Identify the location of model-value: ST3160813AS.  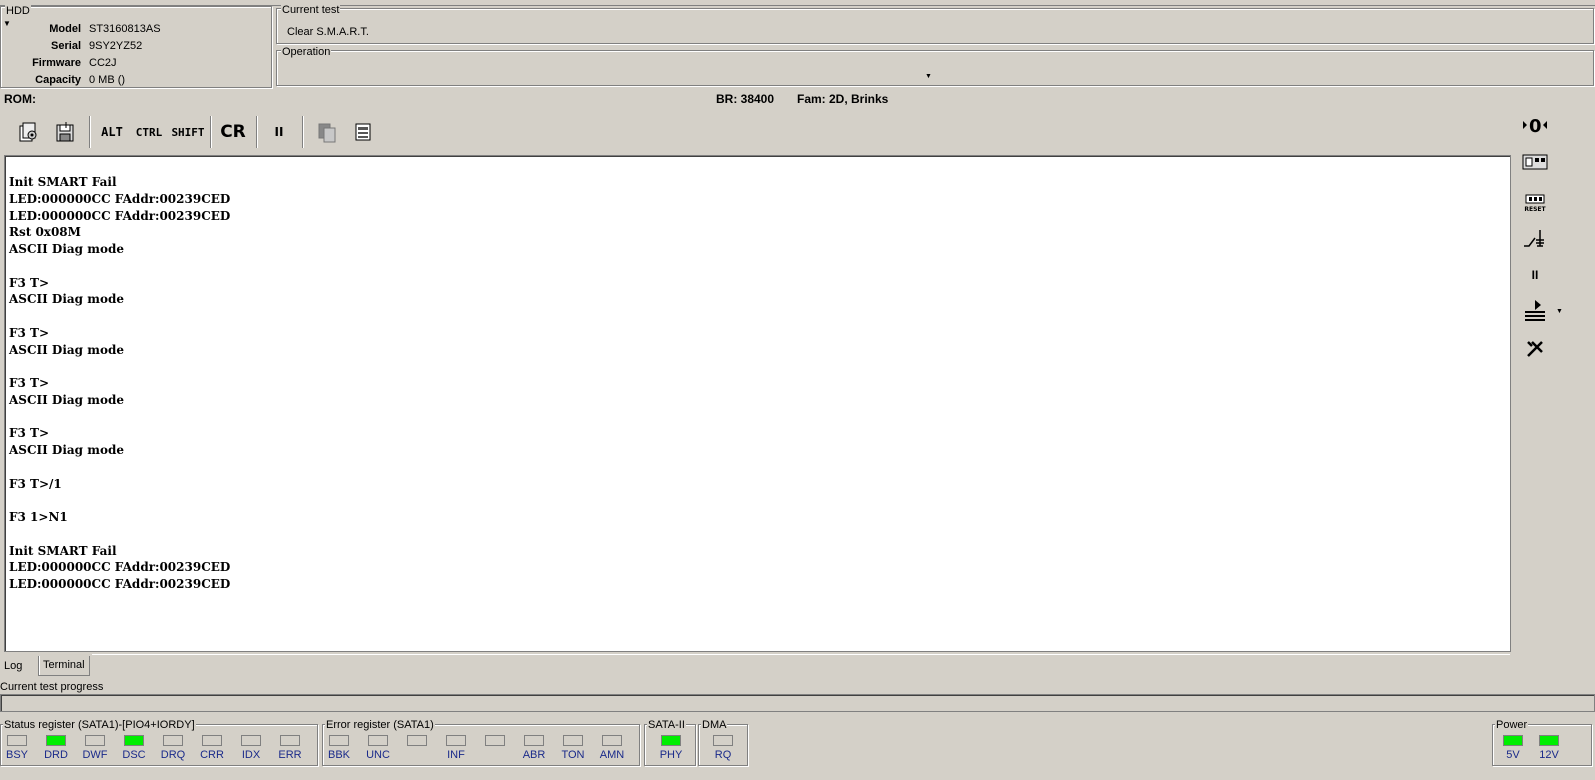
(125, 29).